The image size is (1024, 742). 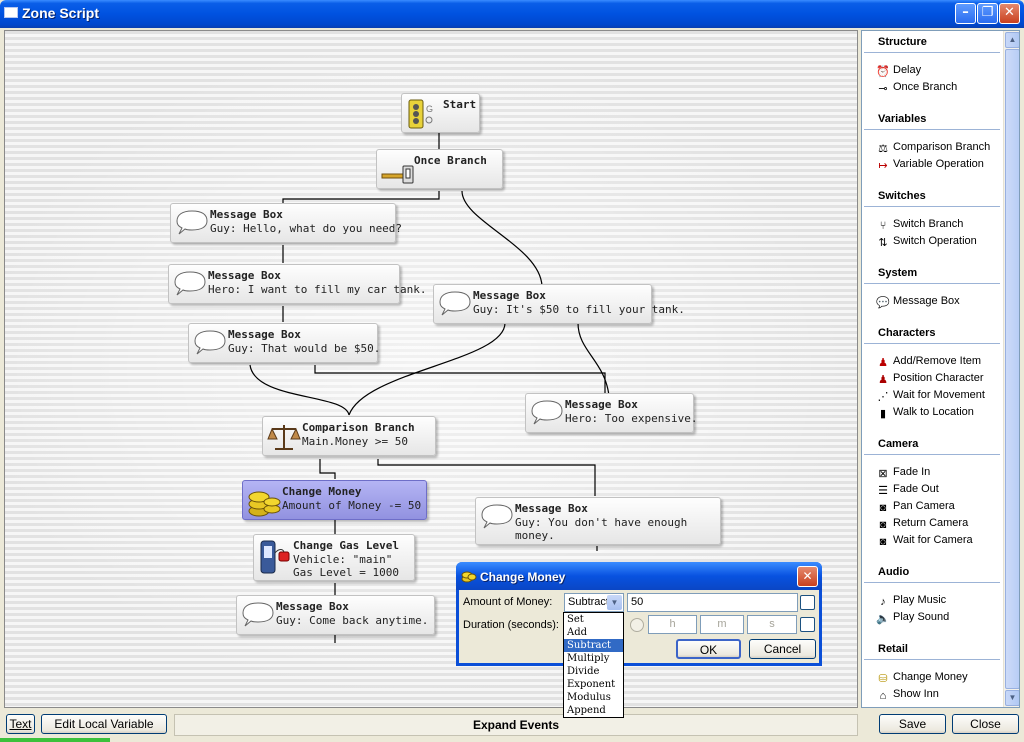 What do you see at coordinates (708, 649) in the screenshot?
I see `ok-button: OK` at bounding box center [708, 649].